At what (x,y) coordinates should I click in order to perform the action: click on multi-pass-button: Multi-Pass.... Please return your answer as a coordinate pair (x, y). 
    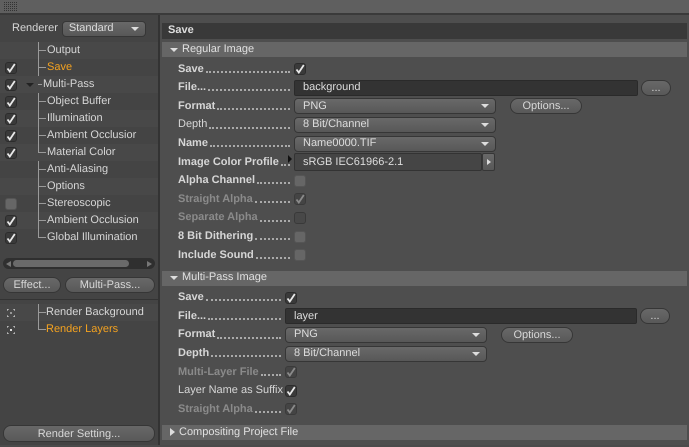
    Looking at the image, I should click on (110, 285).